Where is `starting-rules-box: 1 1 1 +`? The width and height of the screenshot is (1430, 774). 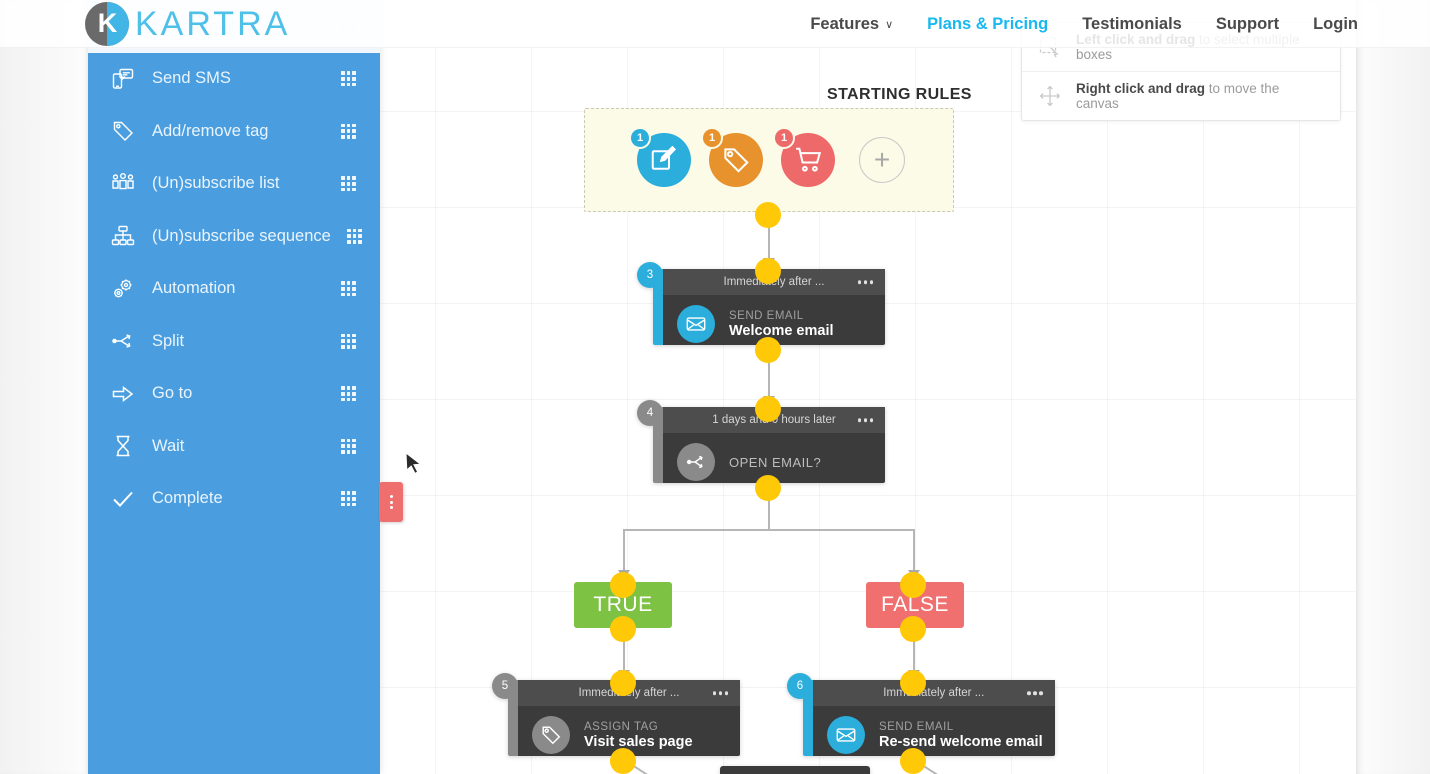
starting-rules-box: 1 1 1 + is located at coordinates (769, 160).